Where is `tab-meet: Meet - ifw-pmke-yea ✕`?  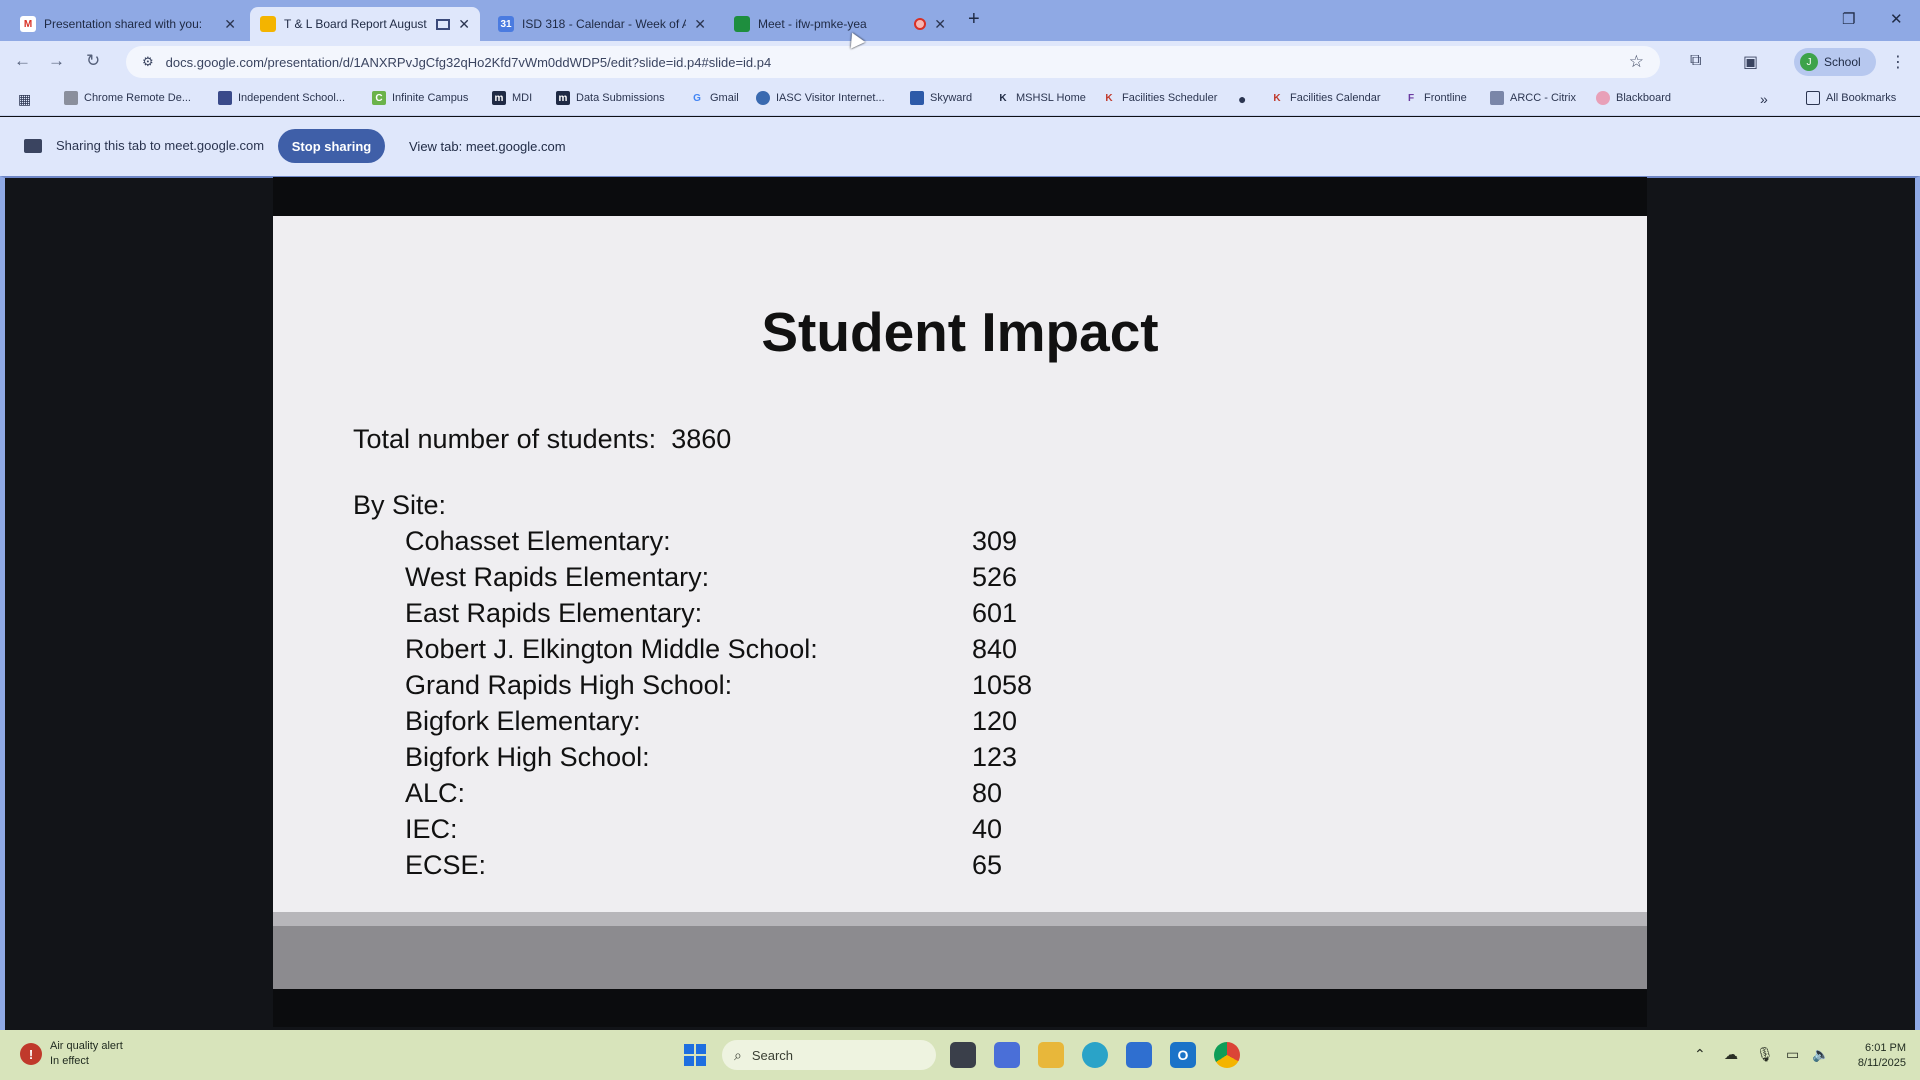
tab-meet: Meet - ifw-pmke-yea ✕ is located at coordinates (840, 24).